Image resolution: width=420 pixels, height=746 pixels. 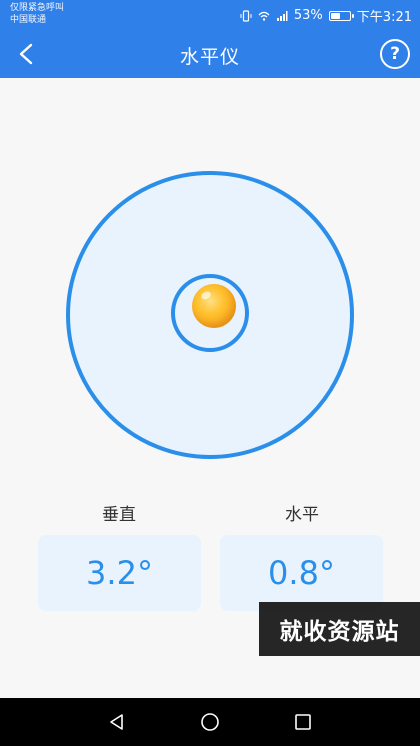 I want to click on vertical-value-card: 3.2°, so click(x=119, y=573).